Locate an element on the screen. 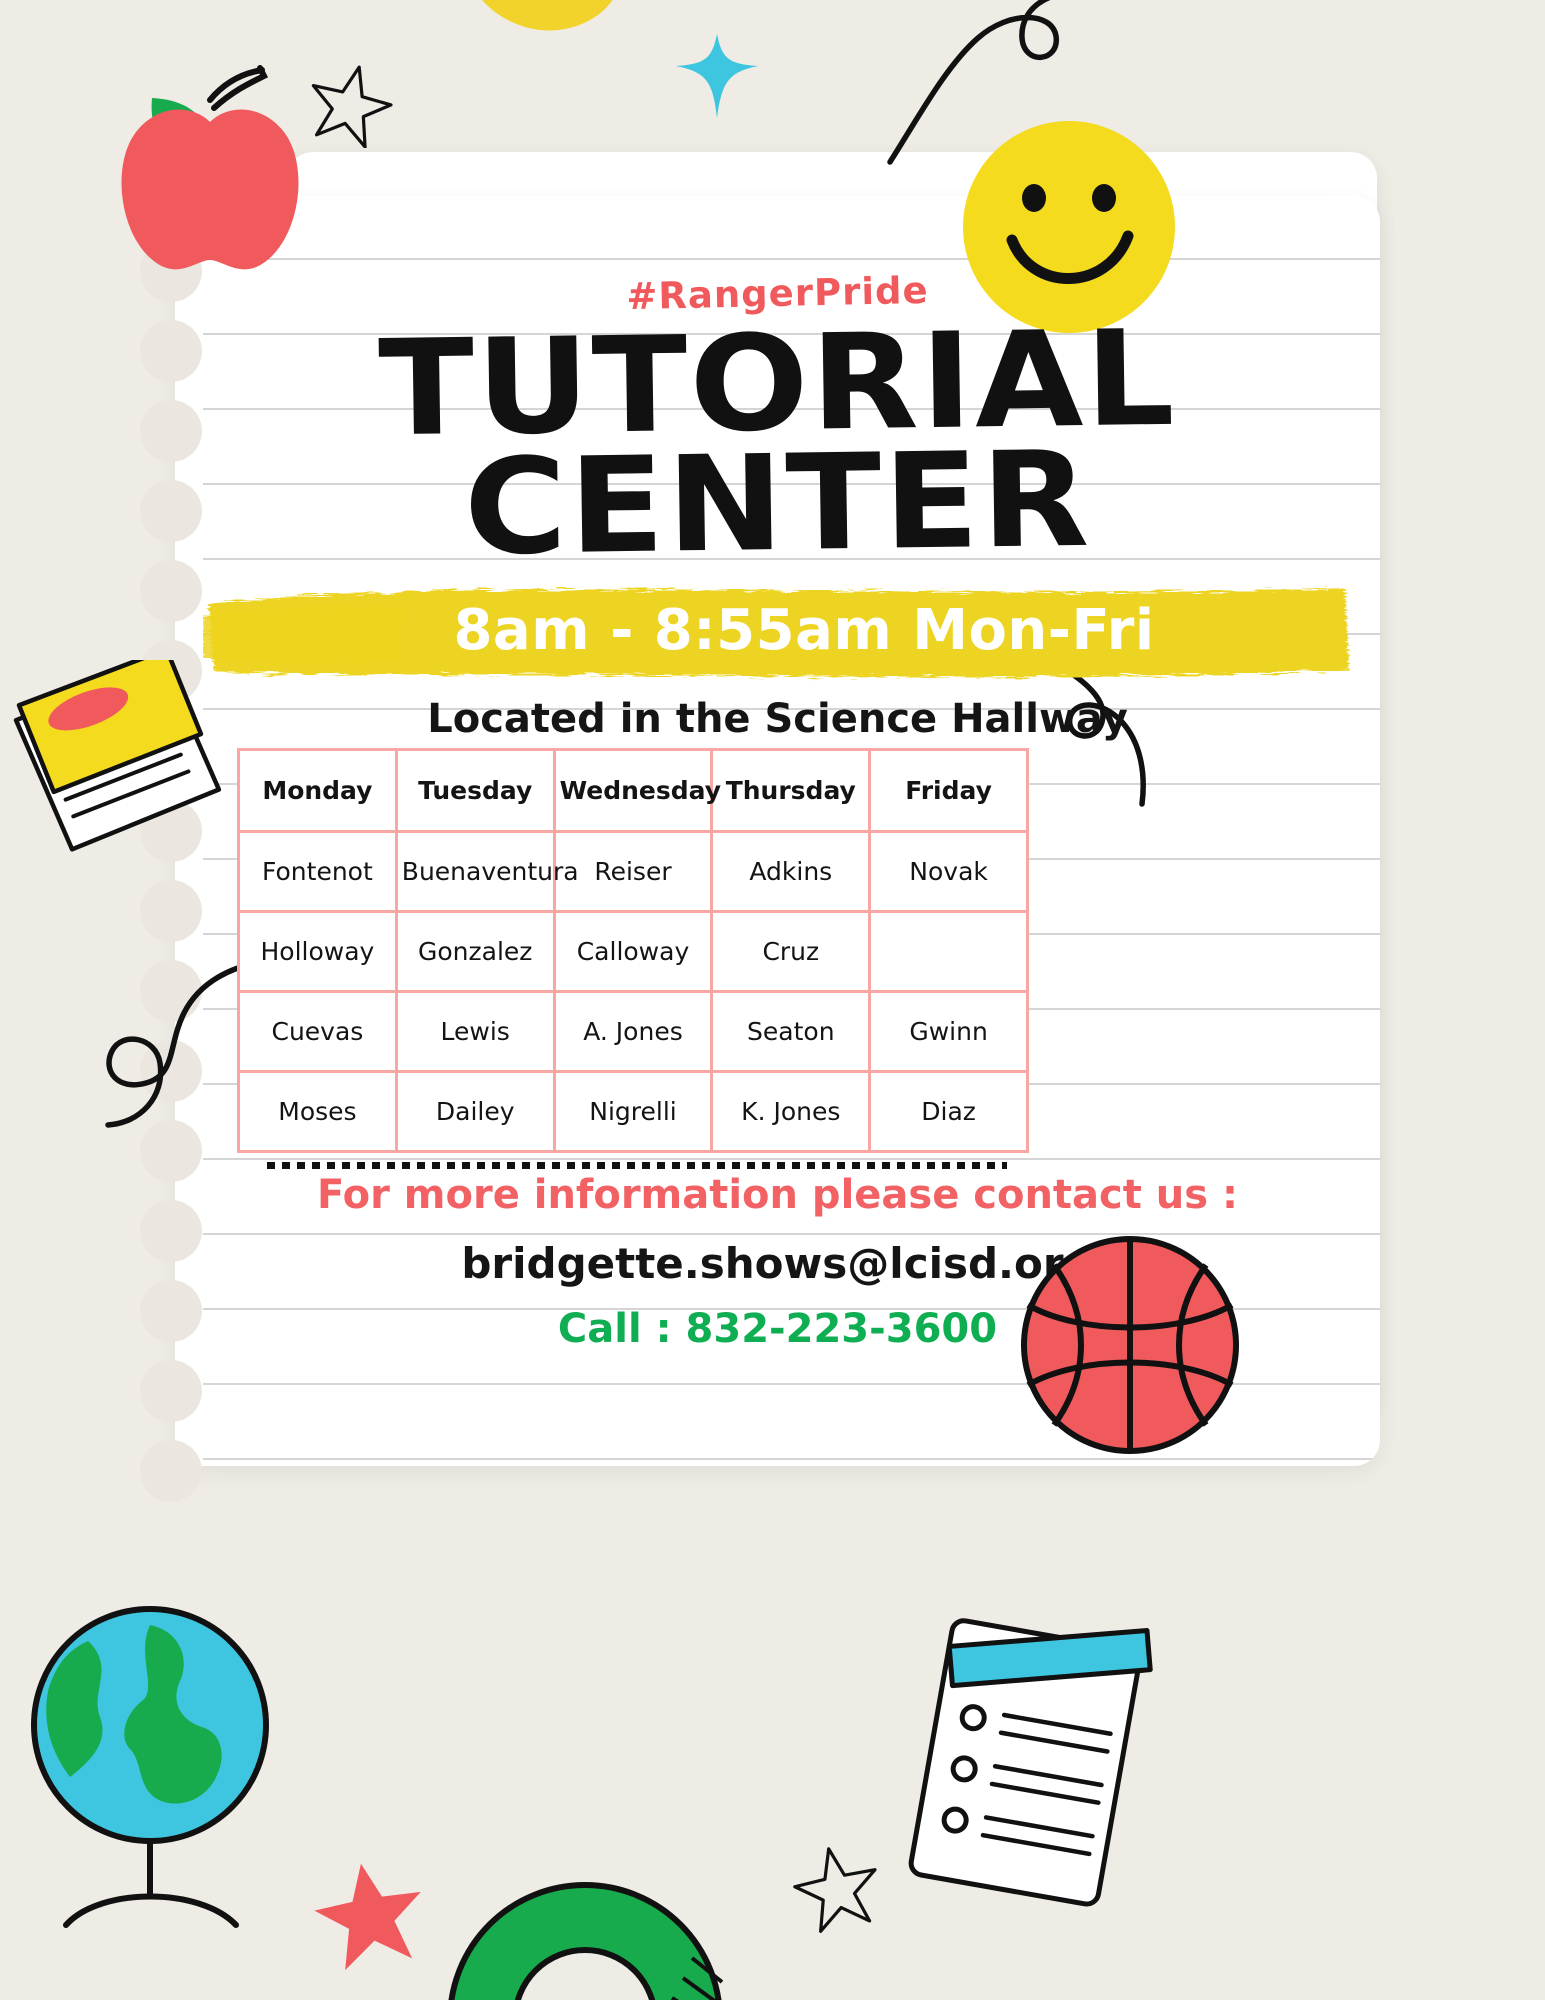  column-header-thursday: Thursday is located at coordinates (791, 790).